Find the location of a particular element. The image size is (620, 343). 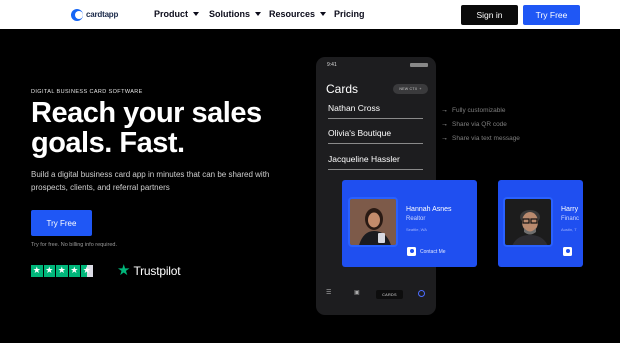

contact-me-button is located at coordinates (567, 251).